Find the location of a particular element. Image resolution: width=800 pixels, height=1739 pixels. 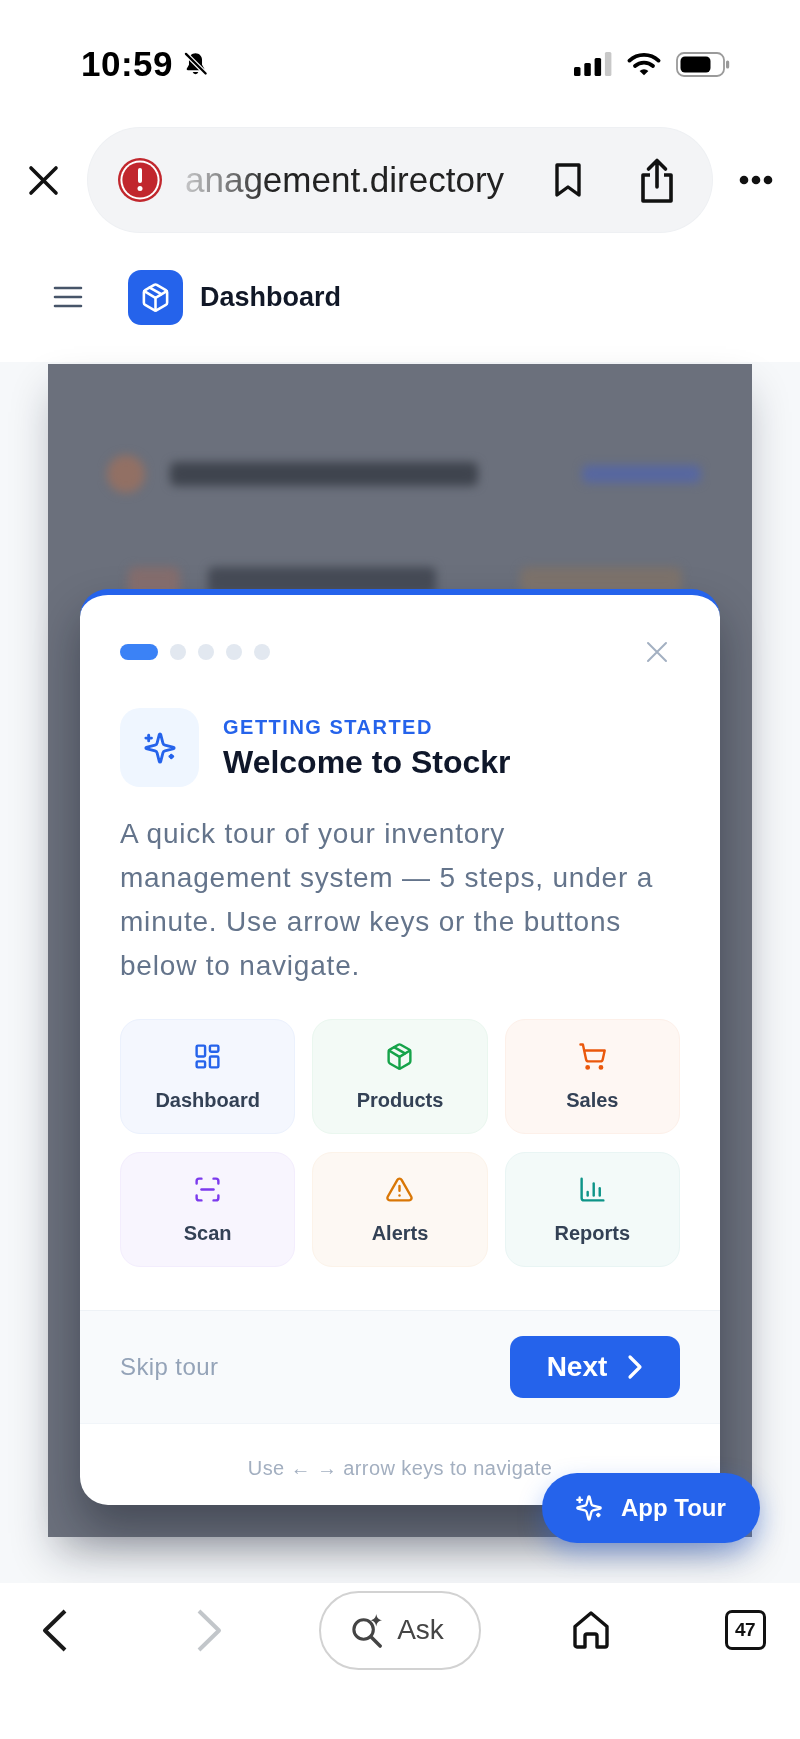

tabs-button: 47 is located at coordinates (745, 1630).